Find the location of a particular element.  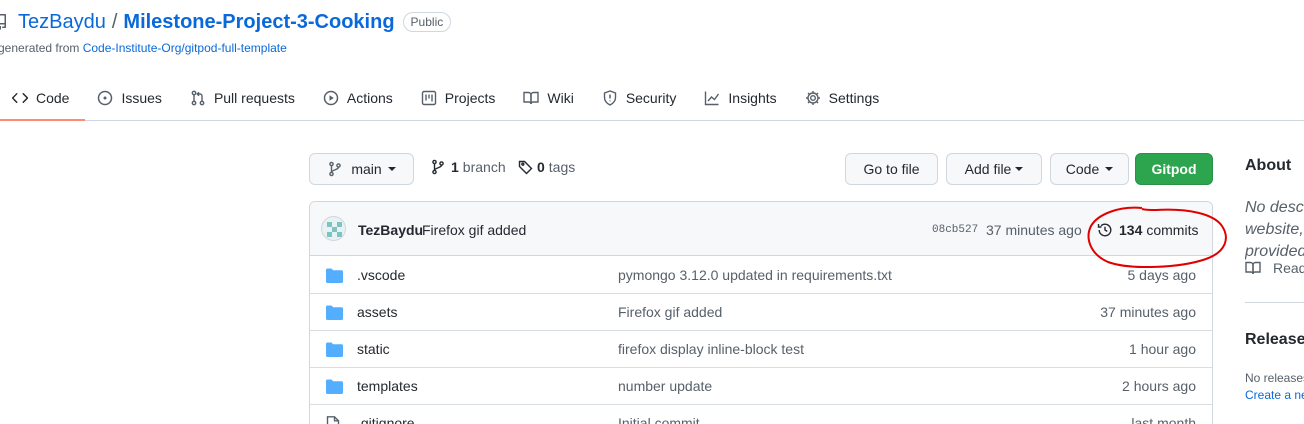

gear-icon is located at coordinates (813, 98).